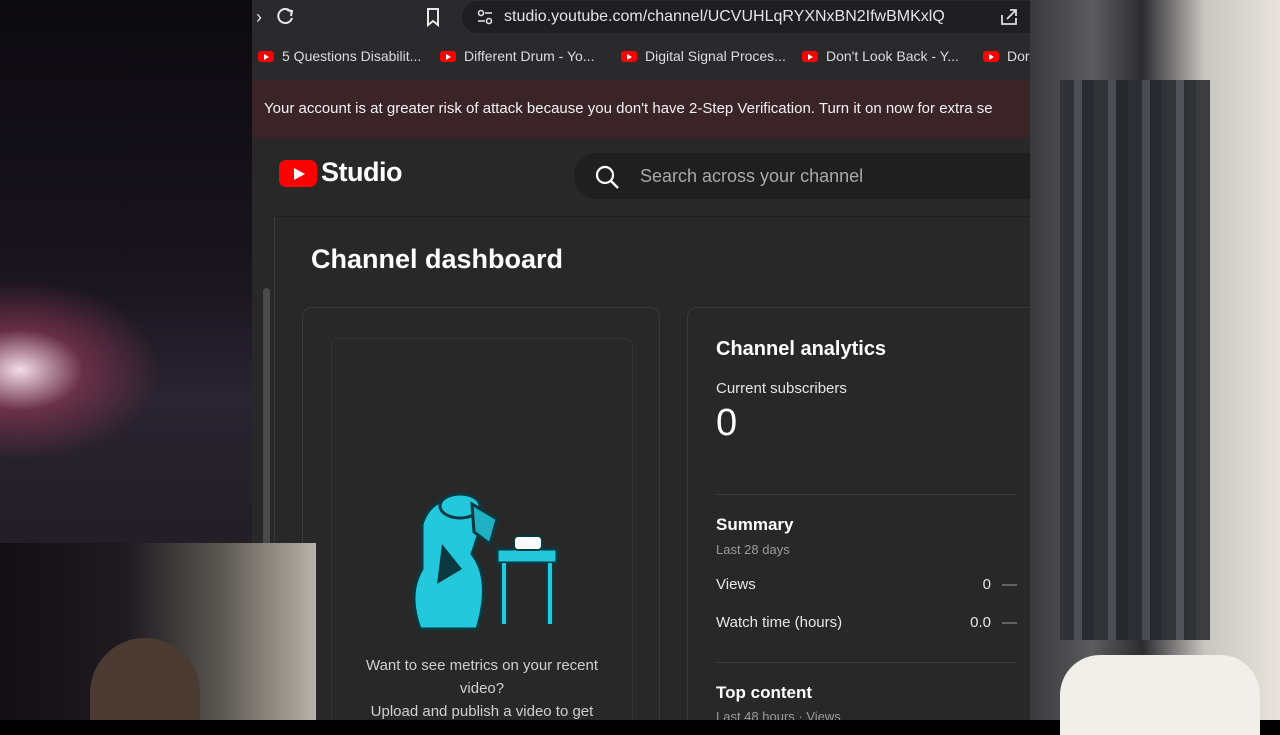  What do you see at coordinates (145, 679) in the screenshot?
I see `webcam-person-image` at bounding box center [145, 679].